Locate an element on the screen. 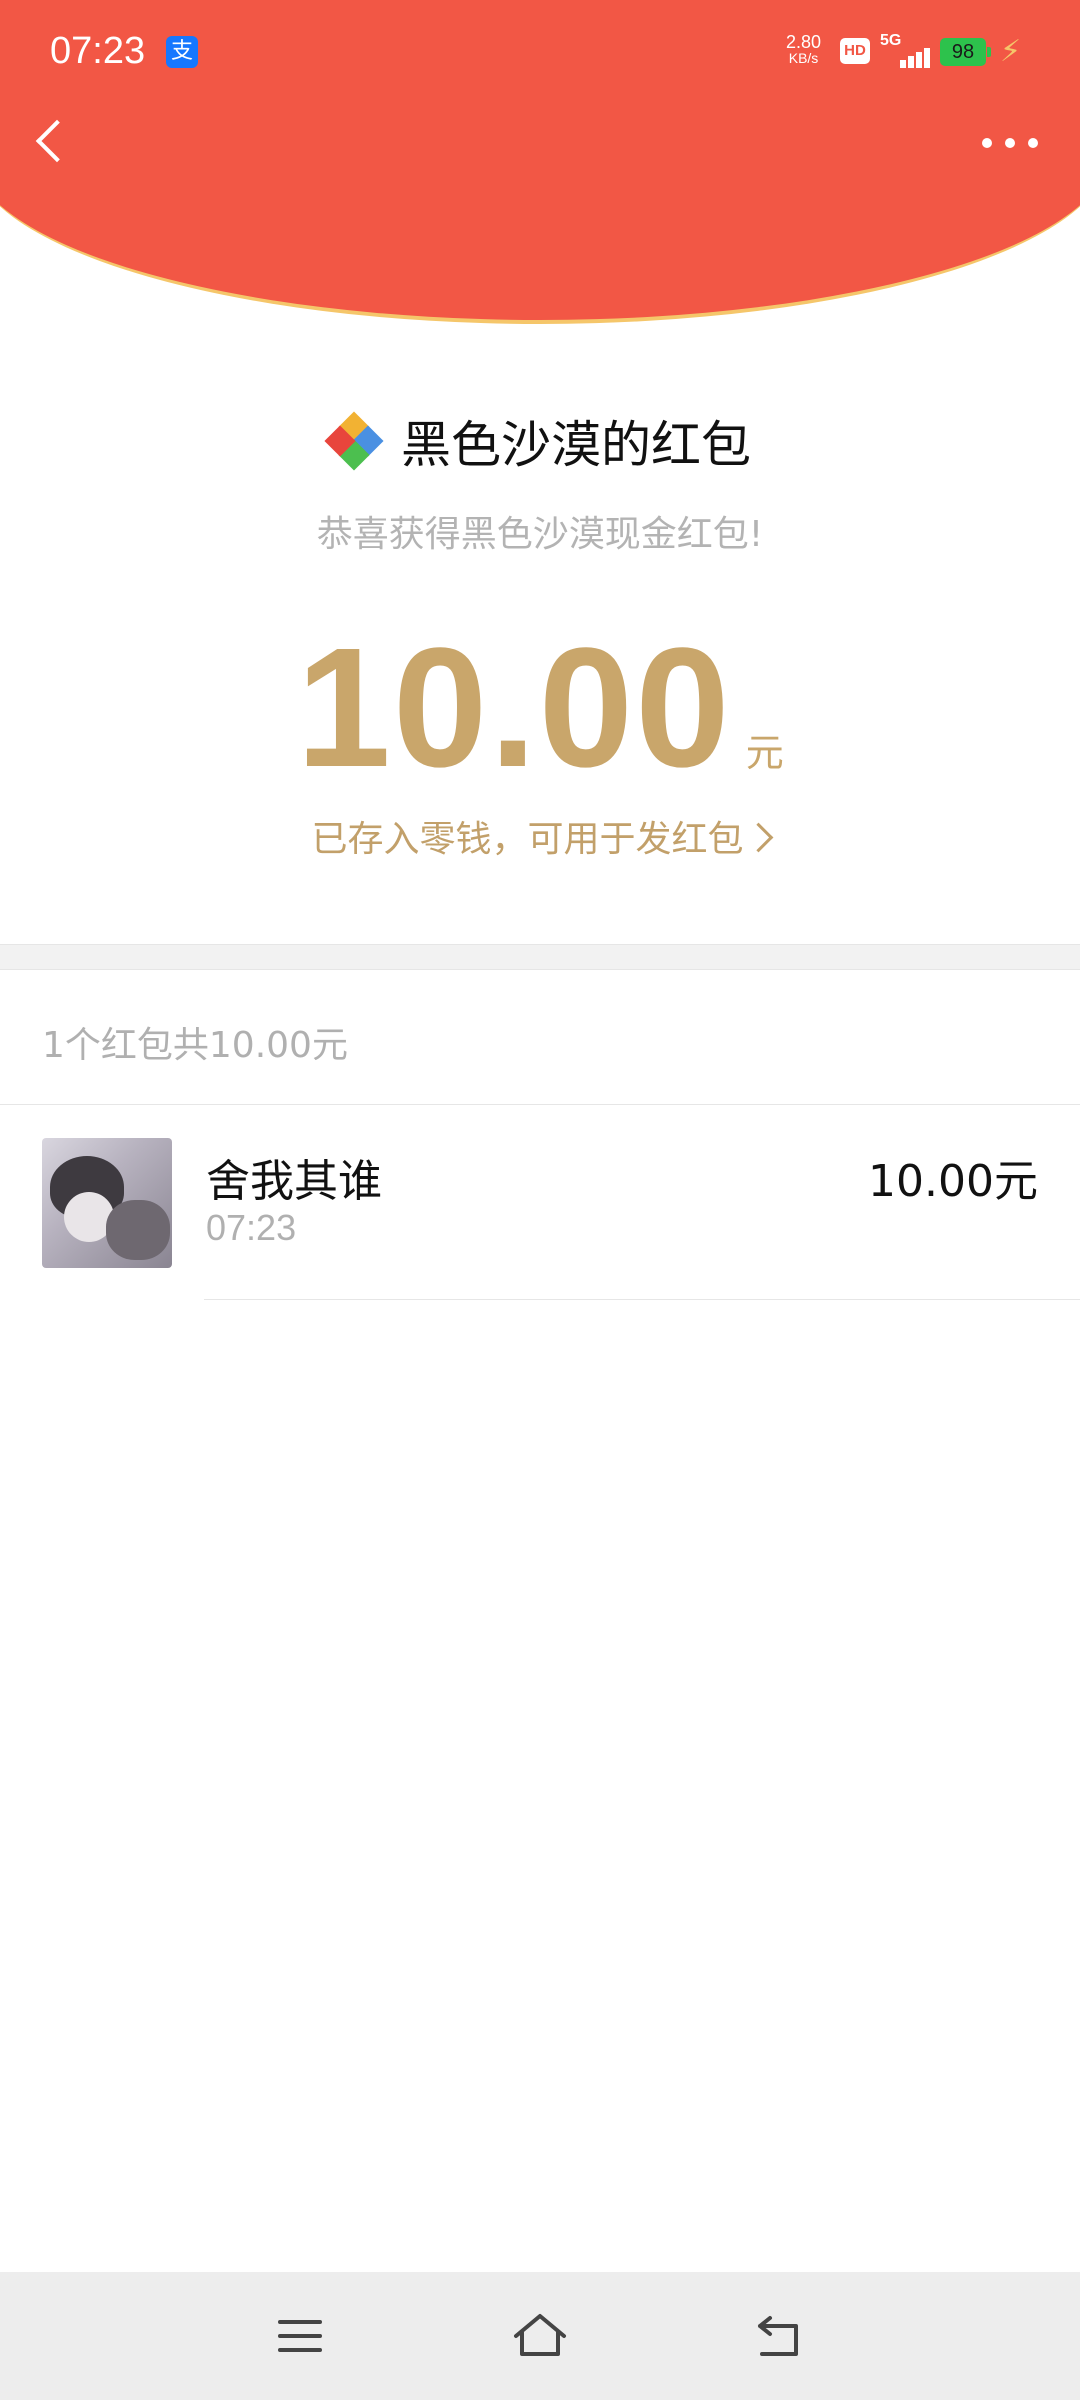 This screenshot has width=1080, height=2400. recipient-amount: 10.00元 is located at coordinates (953, 1181).